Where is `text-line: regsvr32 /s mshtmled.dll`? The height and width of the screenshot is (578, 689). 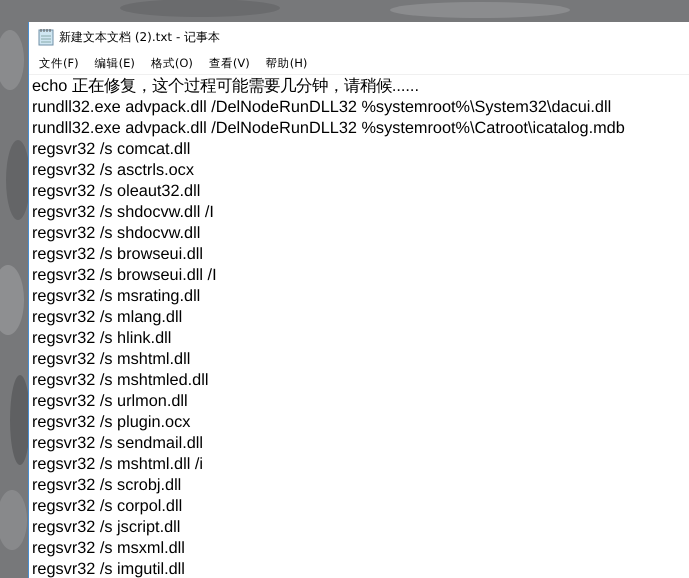
text-line: regsvr32 /s mshtmled.dll is located at coordinates (120, 380).